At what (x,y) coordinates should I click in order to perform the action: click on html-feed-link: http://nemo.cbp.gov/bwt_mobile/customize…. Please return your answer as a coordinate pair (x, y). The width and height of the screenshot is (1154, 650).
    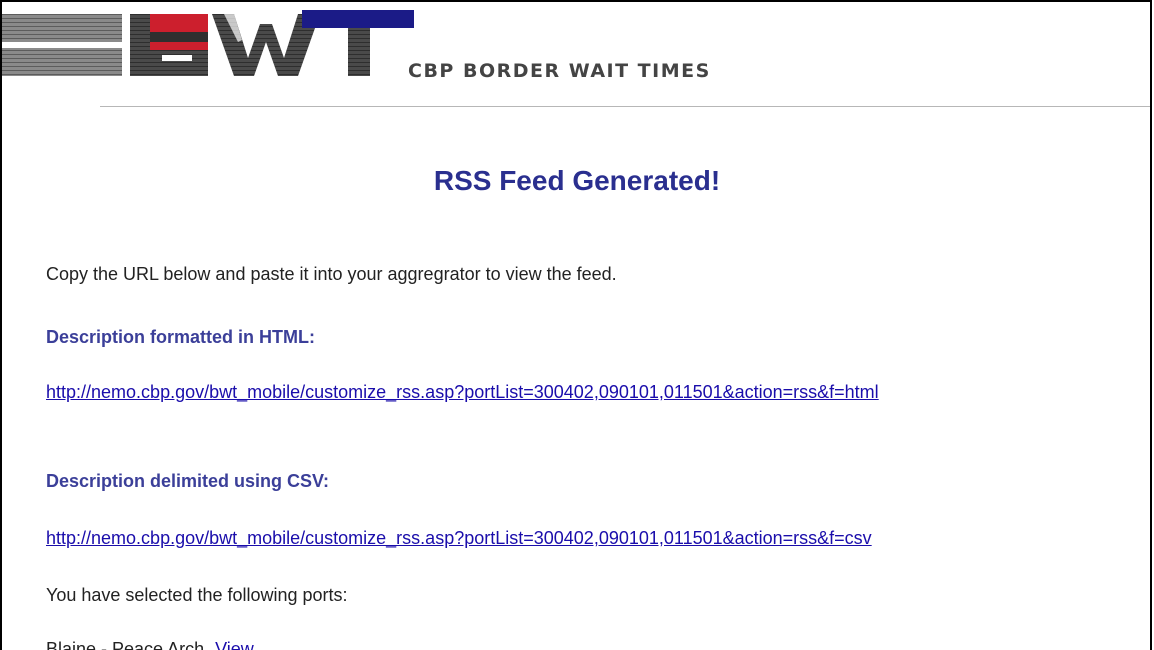
    Looking at the image, I should click on (462, 392).